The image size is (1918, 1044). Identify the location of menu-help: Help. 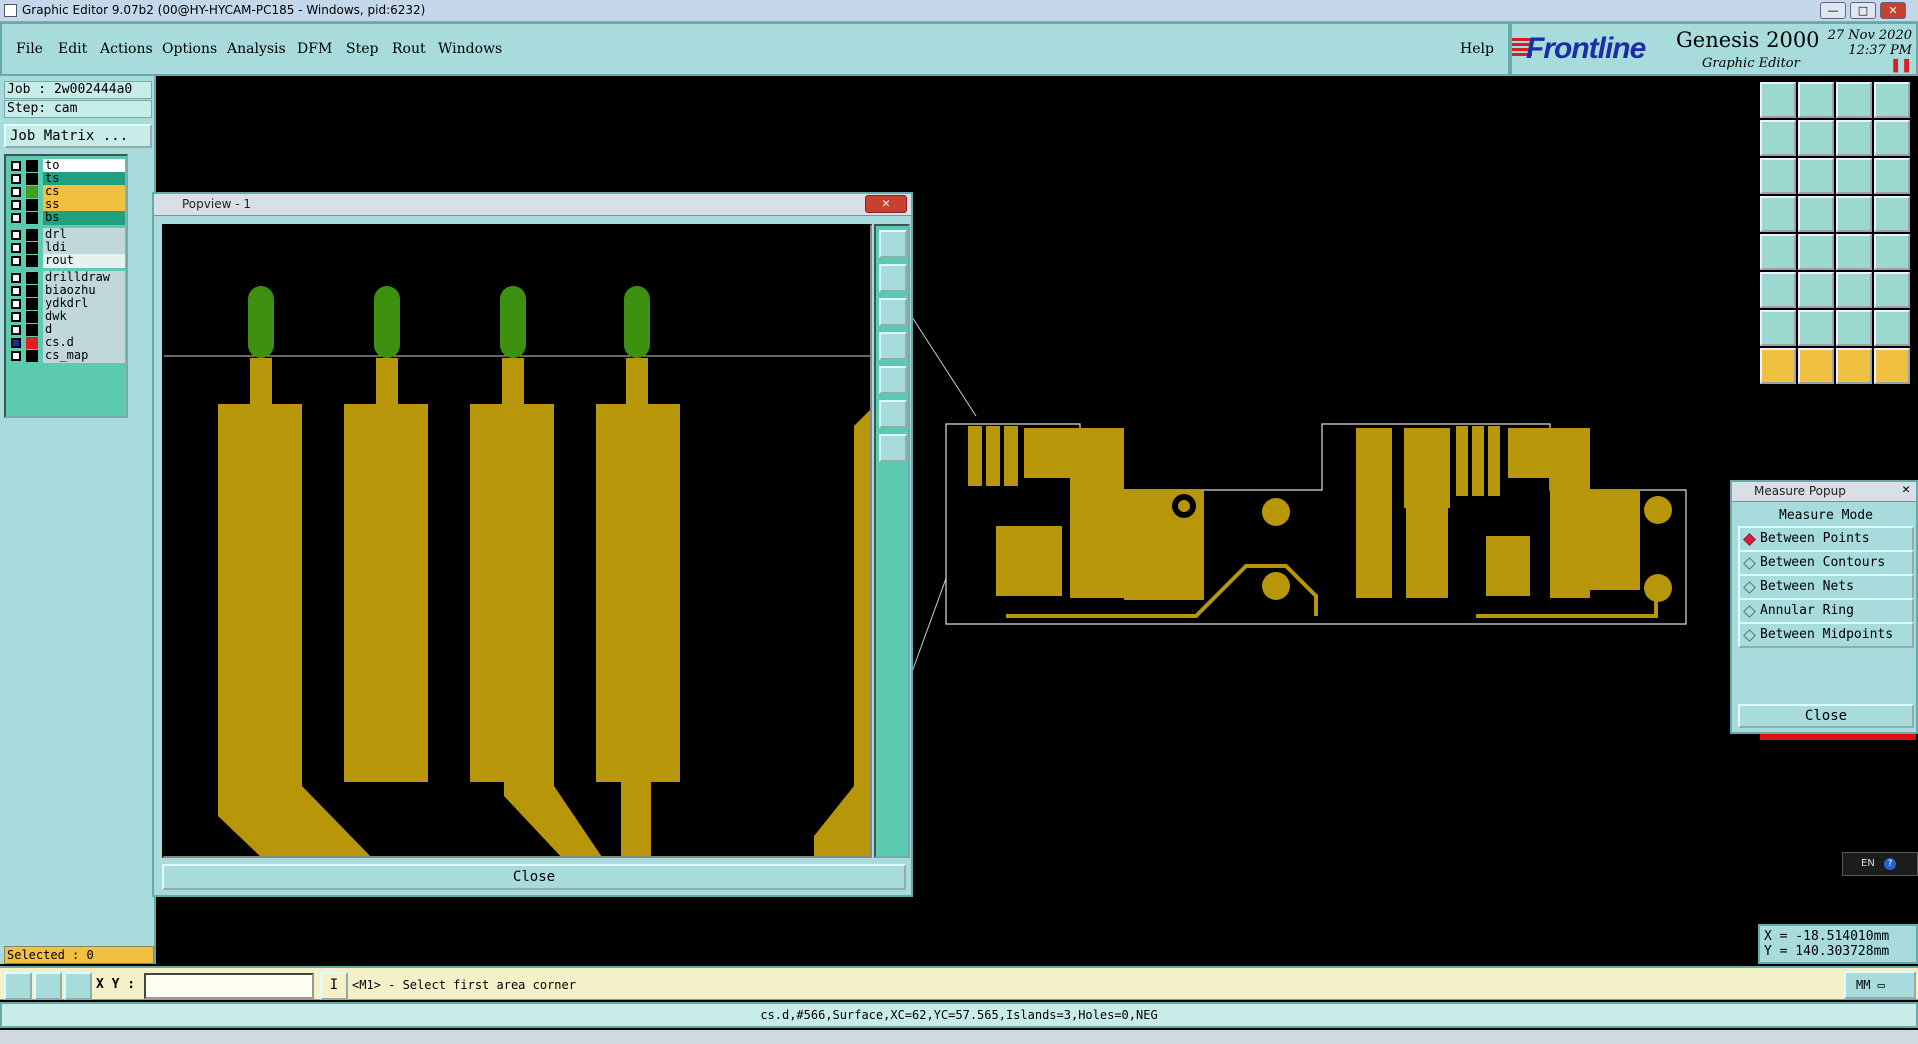
(1477, 49).